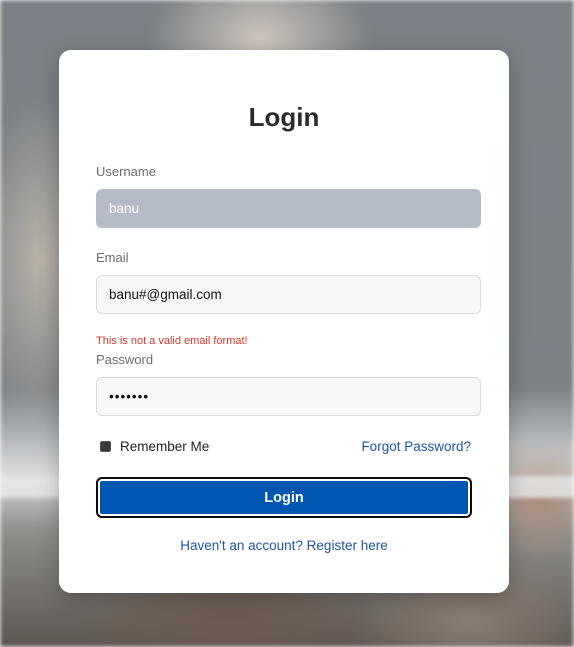  What do you see at coordinates (416, 446) in the screenshot?
I see `forgot-password-link: Forgot Password?` at bounding box center [416, 446].